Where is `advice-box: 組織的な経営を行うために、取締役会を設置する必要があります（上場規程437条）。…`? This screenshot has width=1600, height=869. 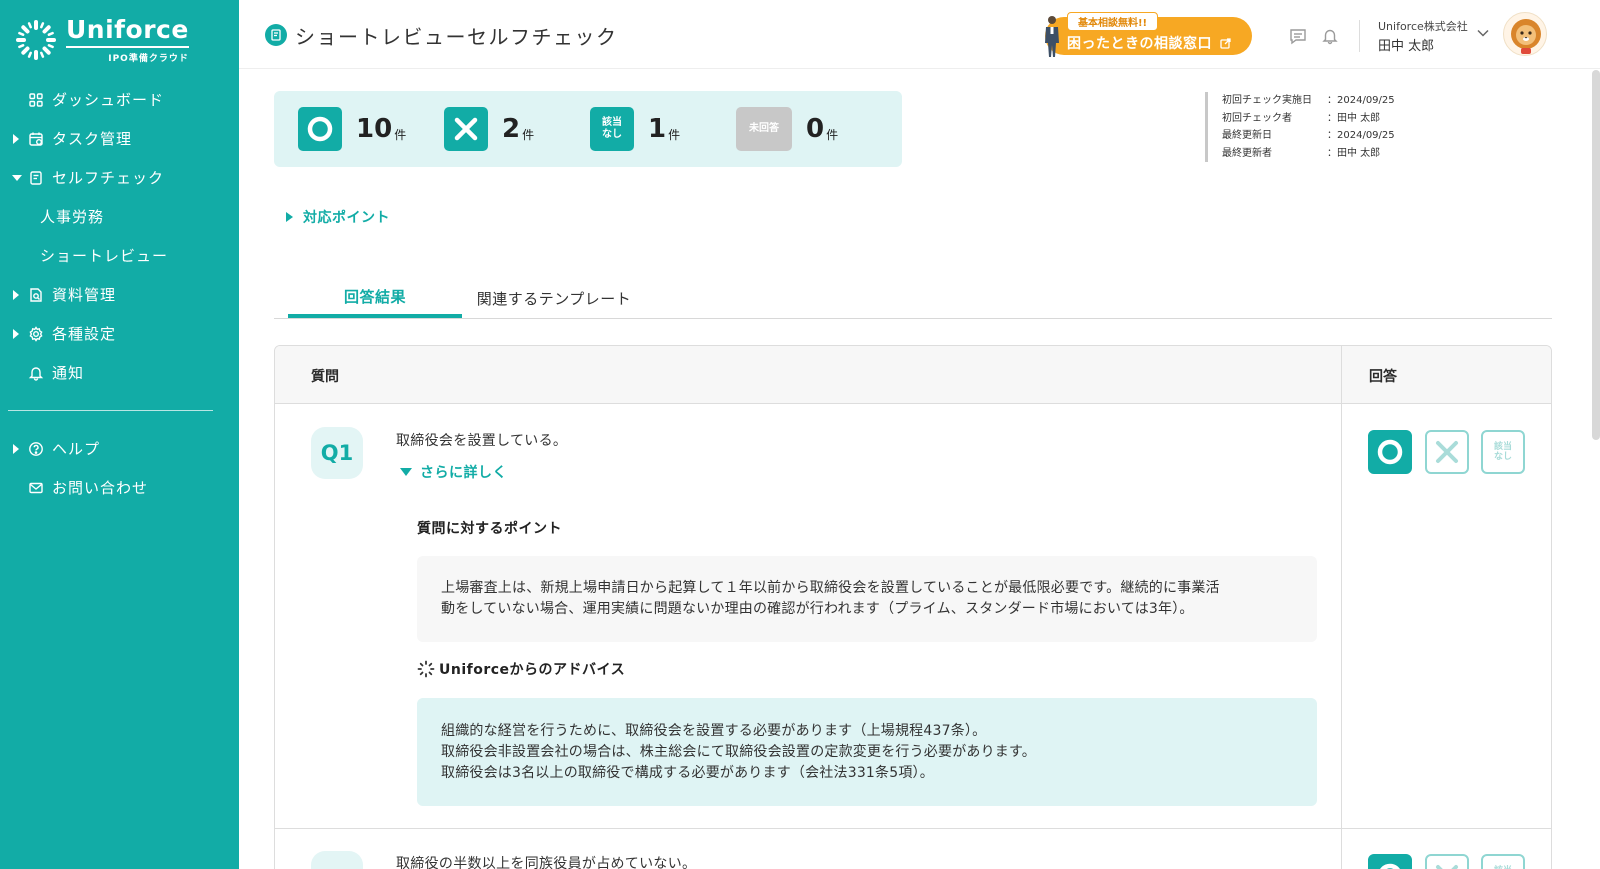 advice-box: 組織的な経営を行うために、取締役会を設置する必要があります（上場規程437条）。… is located at coordinates (867, 752).